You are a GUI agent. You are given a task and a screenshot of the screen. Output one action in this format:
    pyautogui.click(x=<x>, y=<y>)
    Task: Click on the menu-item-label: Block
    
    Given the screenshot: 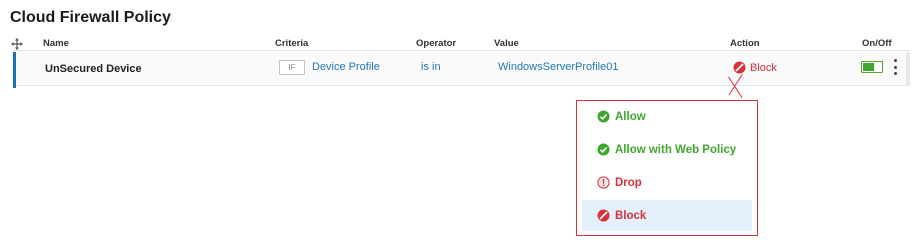 What is the action you would take?
    pyautogui.click(x=631, y=215)
    